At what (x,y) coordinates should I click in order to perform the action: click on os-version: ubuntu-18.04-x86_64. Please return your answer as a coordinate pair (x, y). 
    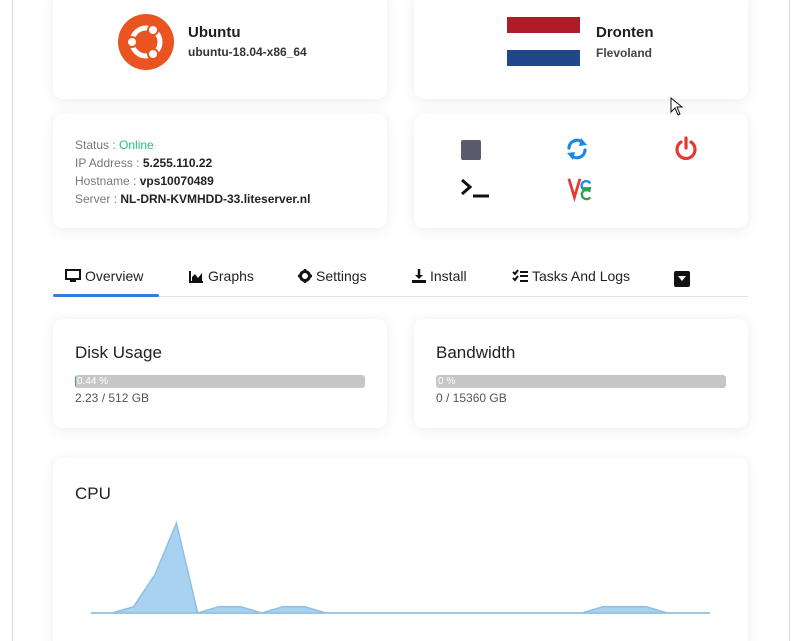
    Looking at the image, I should click on (247, 52).